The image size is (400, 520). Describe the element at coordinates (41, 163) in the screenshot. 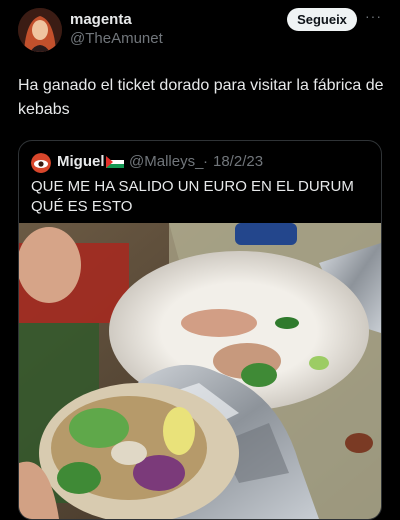

I see `quoted-avatar` at that location.